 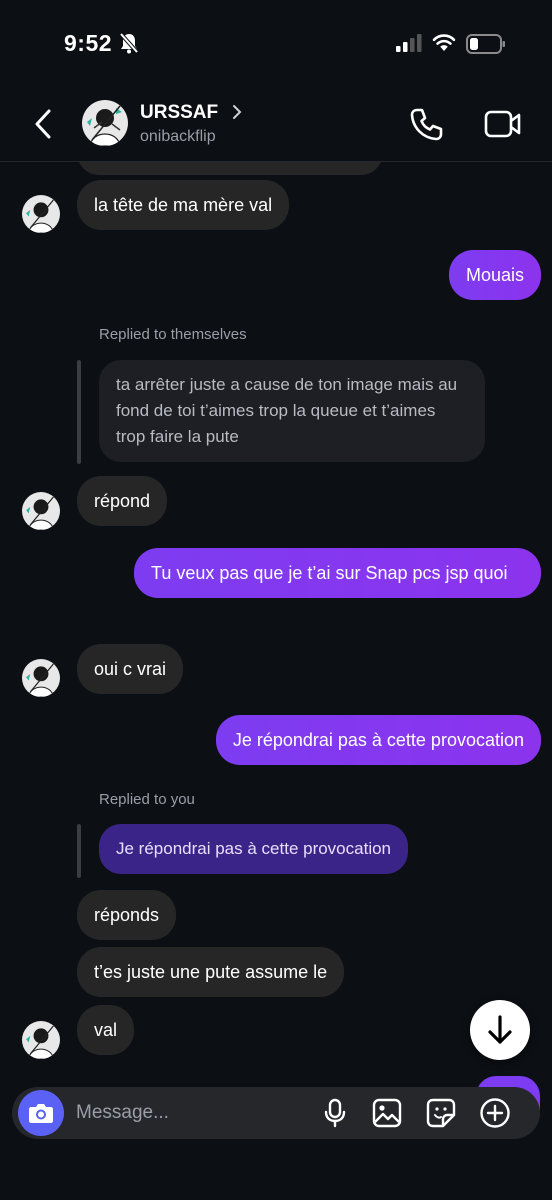 I want to click on camera-button, so click(x=41, y=1113).